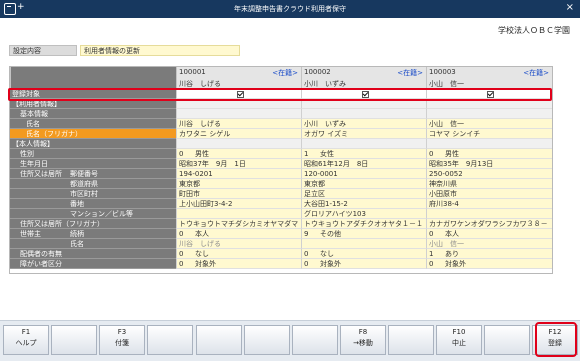 The image size is (580, 361). I want to click on cell-value: カナガワケンオダワラシフカワ３８－, so click(488, 224).